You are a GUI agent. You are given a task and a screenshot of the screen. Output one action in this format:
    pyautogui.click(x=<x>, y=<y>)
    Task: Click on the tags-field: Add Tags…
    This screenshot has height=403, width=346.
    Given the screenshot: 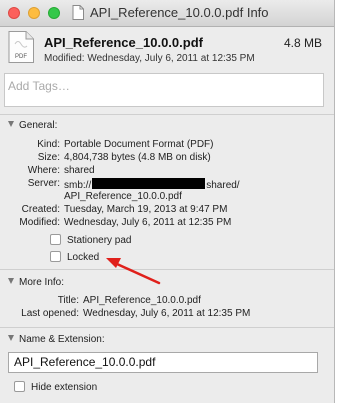 What is the action you would take?
    pyautogui.click(x=164, y=90)
    